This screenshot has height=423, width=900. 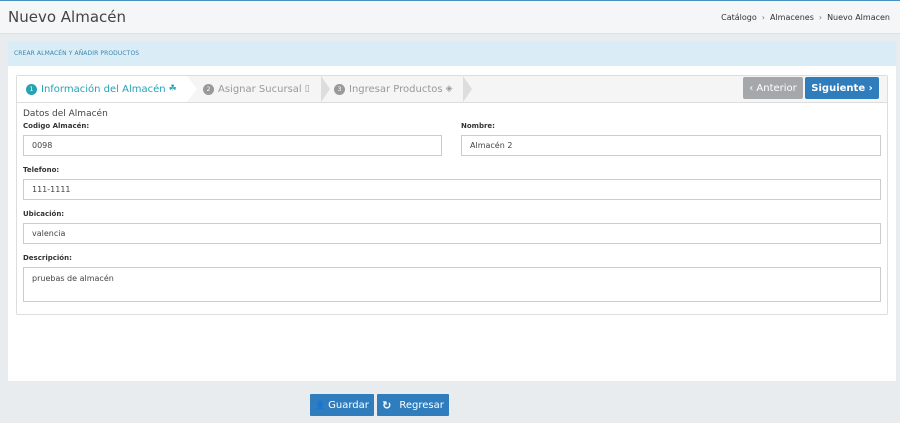 I want to click on codigo-field, so click(x=232, y=145).